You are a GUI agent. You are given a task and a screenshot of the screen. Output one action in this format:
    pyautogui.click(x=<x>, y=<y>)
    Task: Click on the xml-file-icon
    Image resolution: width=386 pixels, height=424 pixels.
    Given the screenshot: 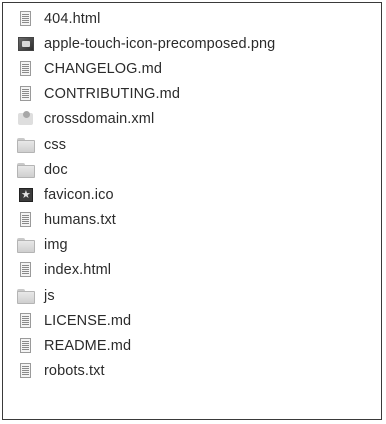 What is the action you would take?
    pyautogui.click(x=26, y=119)
    